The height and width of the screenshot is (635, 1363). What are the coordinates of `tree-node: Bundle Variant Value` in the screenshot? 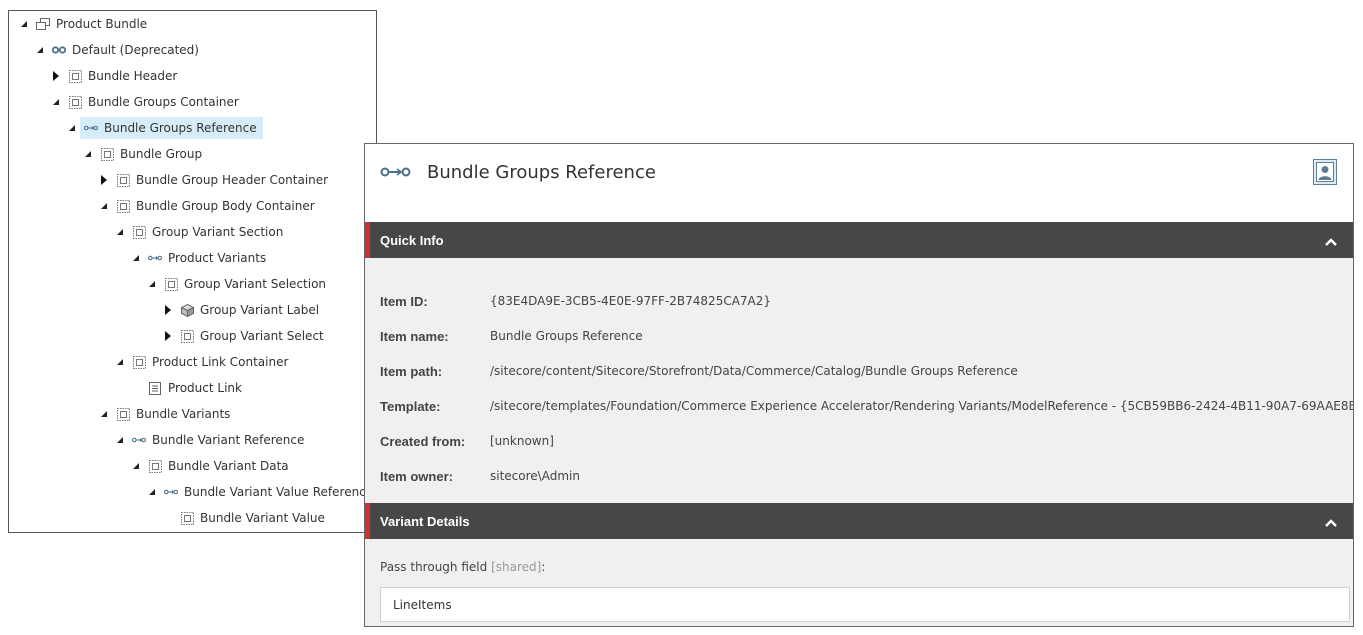 It's located at (252, 518).